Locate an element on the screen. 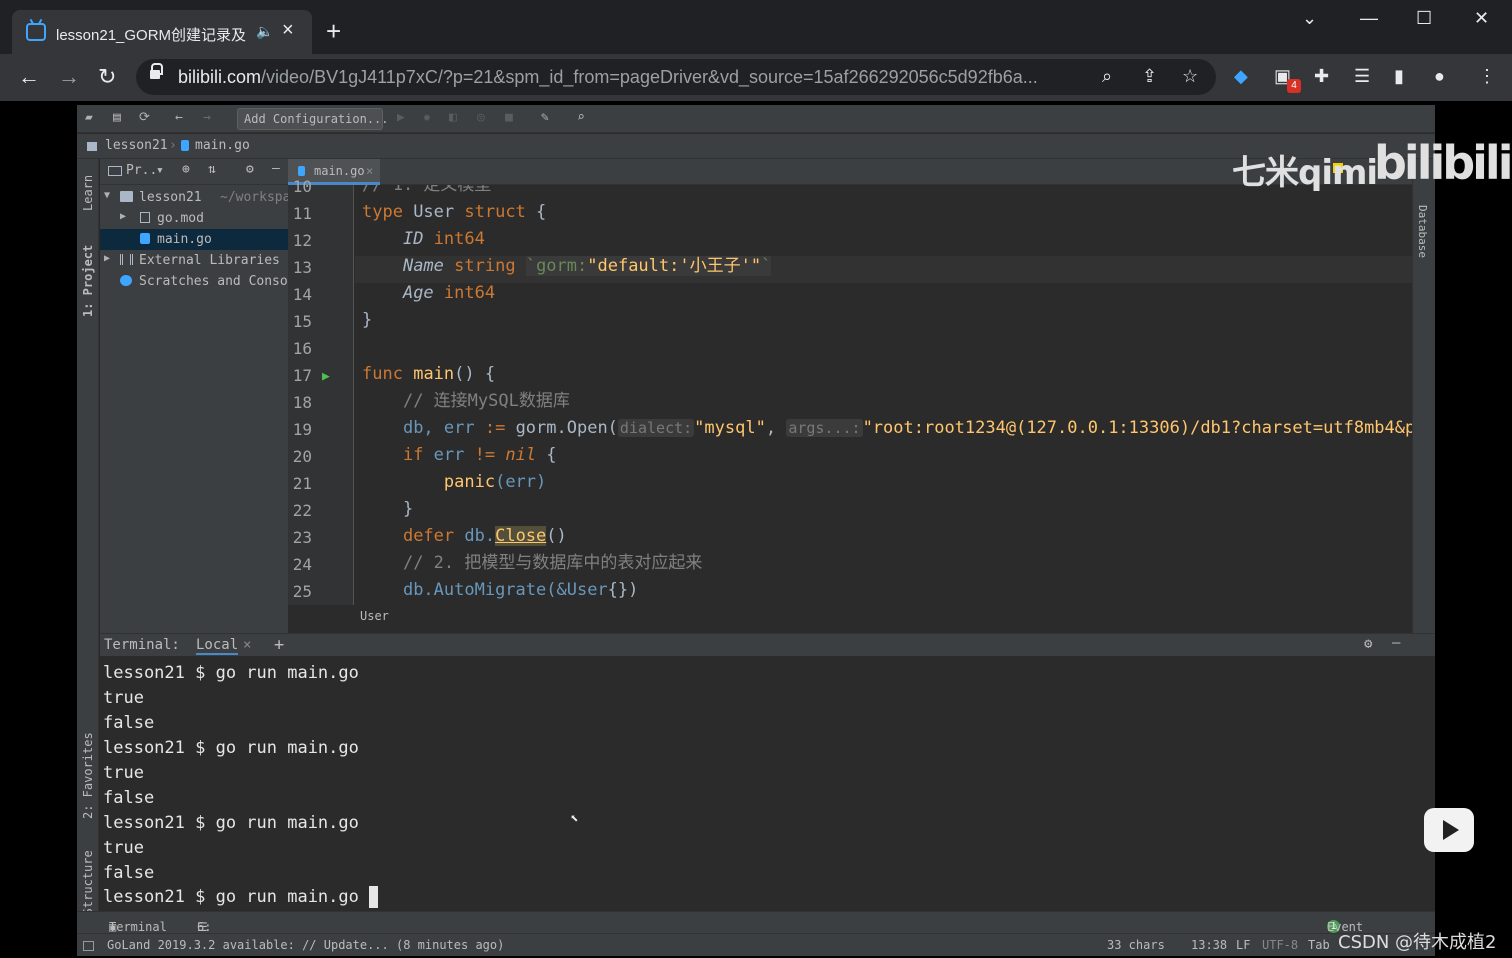 The image size is (1512, 958). browser-tabstrip: lesson21_GORM创建记录及 🔈 × + ⌄ — ☐ ✕ is located at coordinates (756, 27).